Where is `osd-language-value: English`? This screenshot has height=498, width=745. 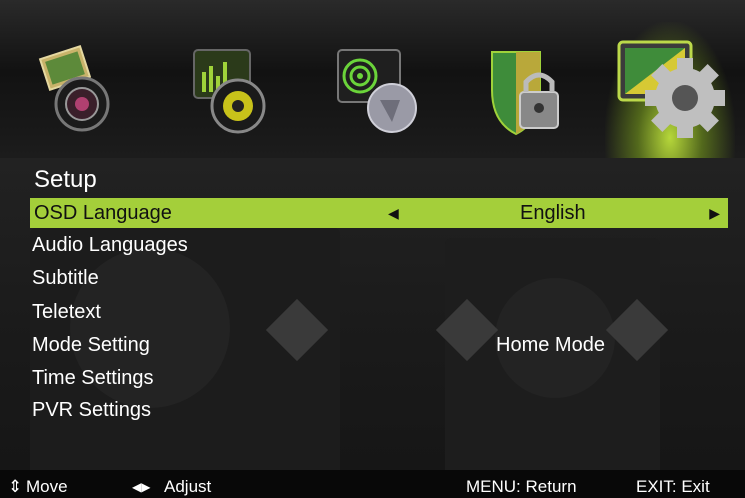 osd-language-value: English is located at coordinates (553, 213).